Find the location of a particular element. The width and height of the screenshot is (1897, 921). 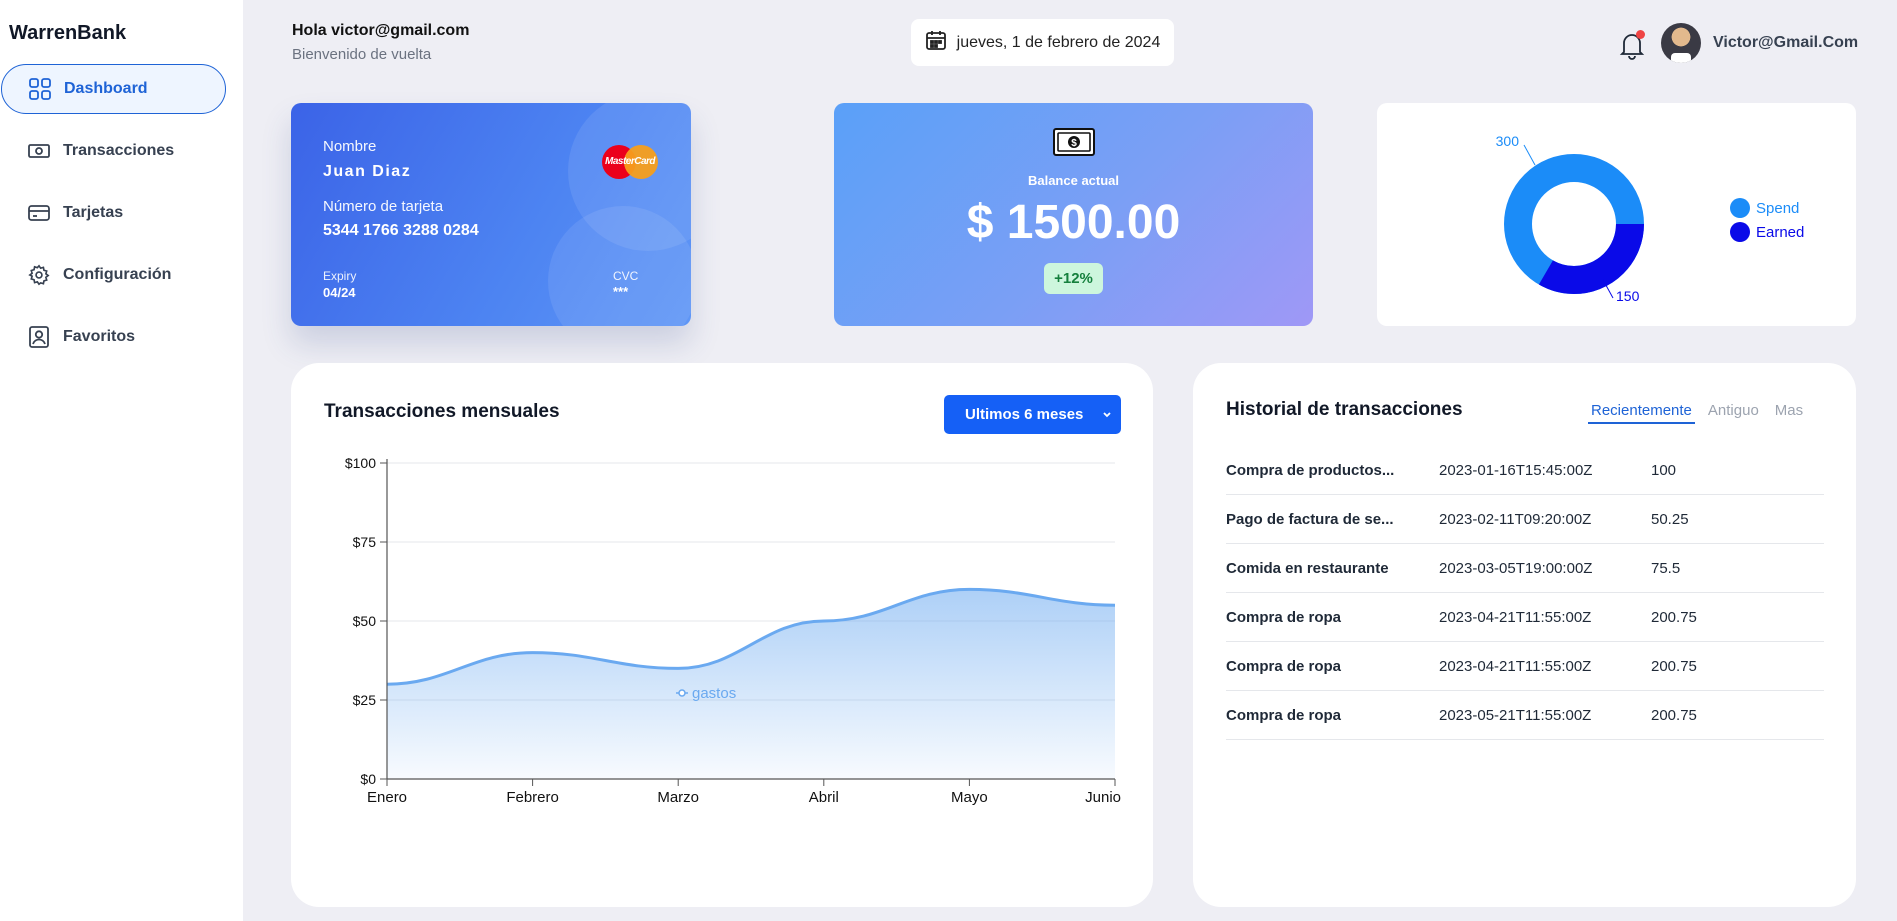

card-expiry: 04/24 is located at coordinates (339, 292).